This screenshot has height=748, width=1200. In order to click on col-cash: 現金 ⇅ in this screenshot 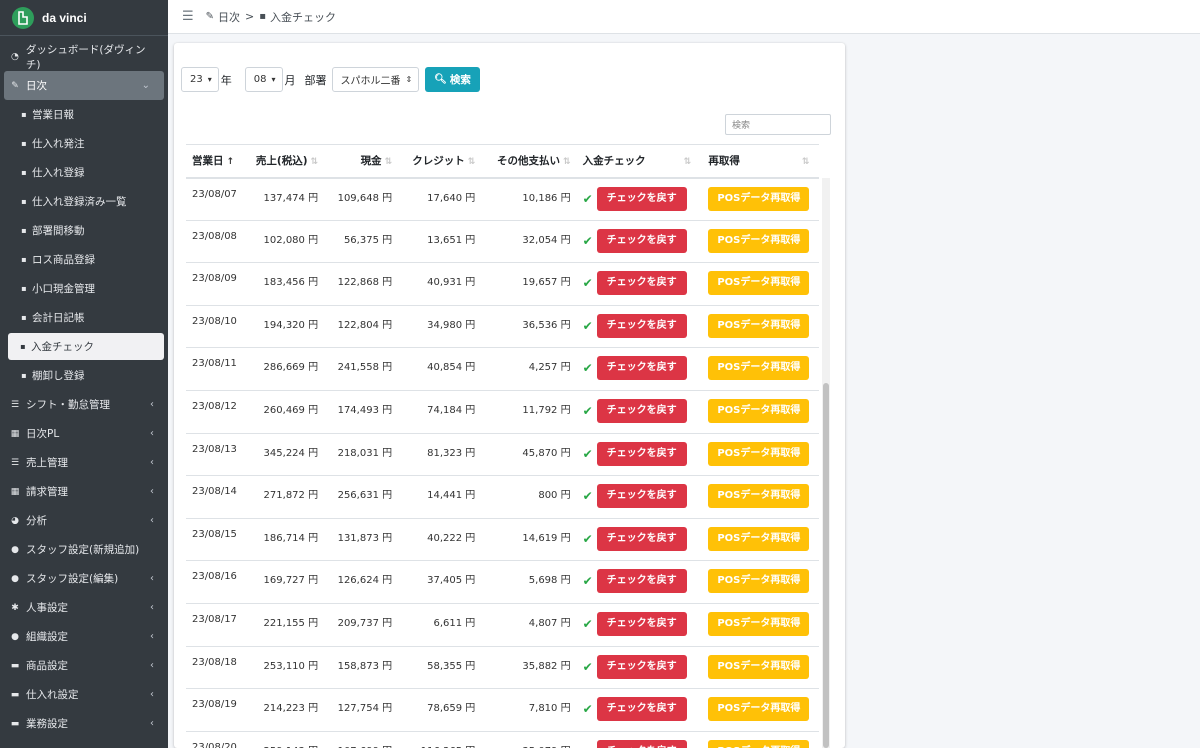, I will do `click(361, 161)`.